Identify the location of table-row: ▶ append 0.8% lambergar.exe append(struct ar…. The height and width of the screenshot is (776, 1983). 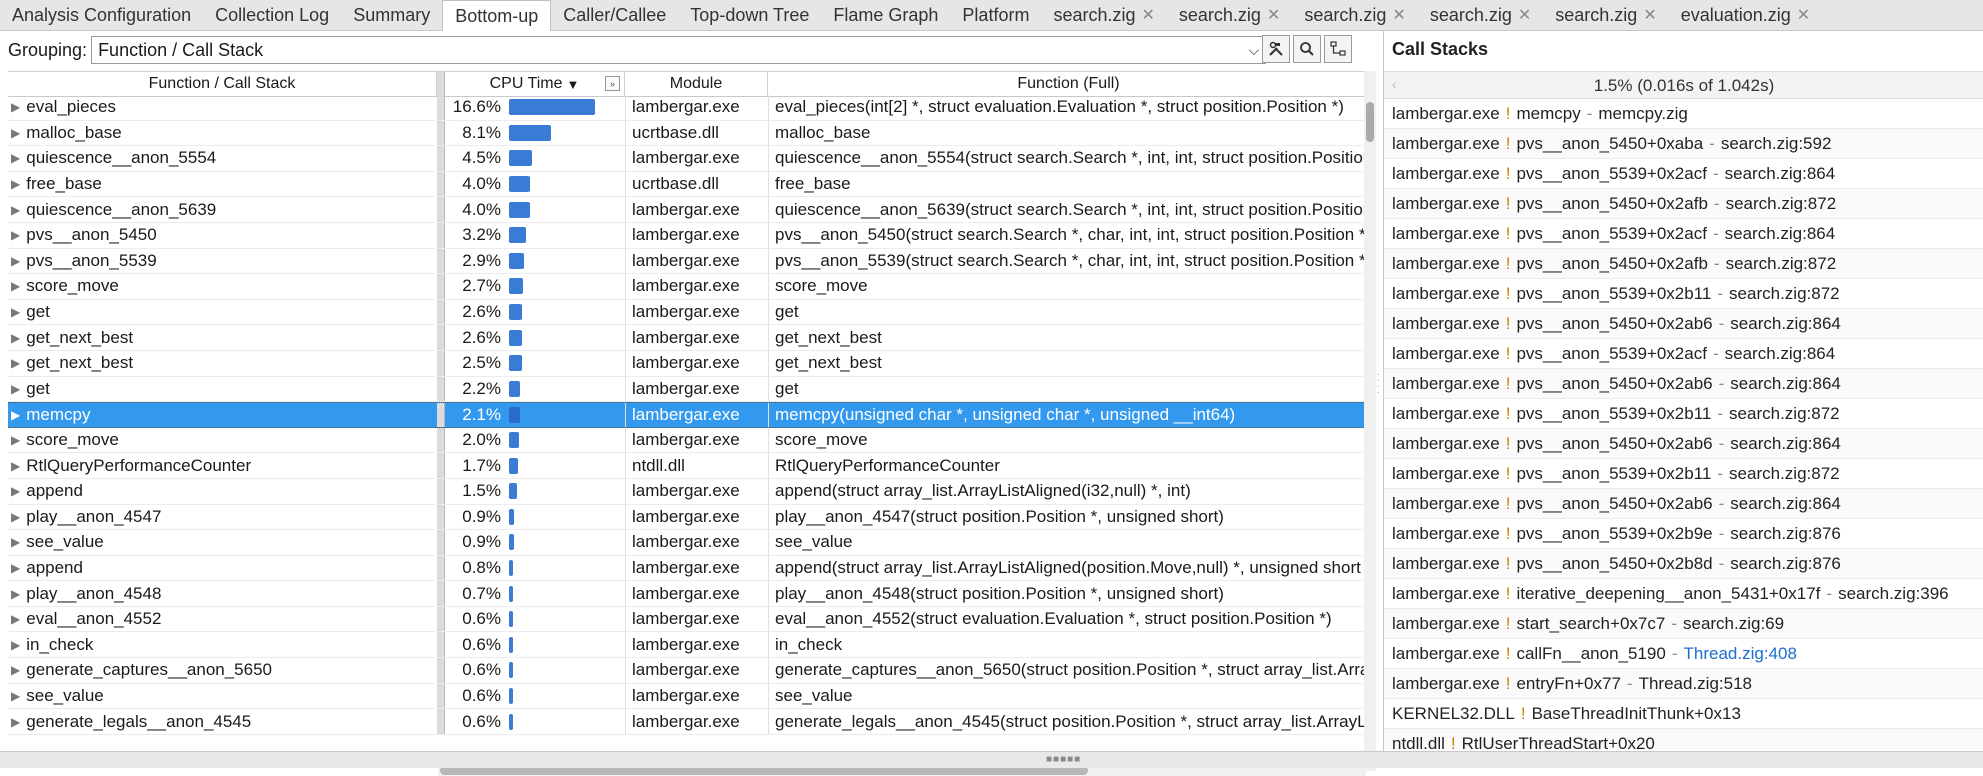
(689, 568).